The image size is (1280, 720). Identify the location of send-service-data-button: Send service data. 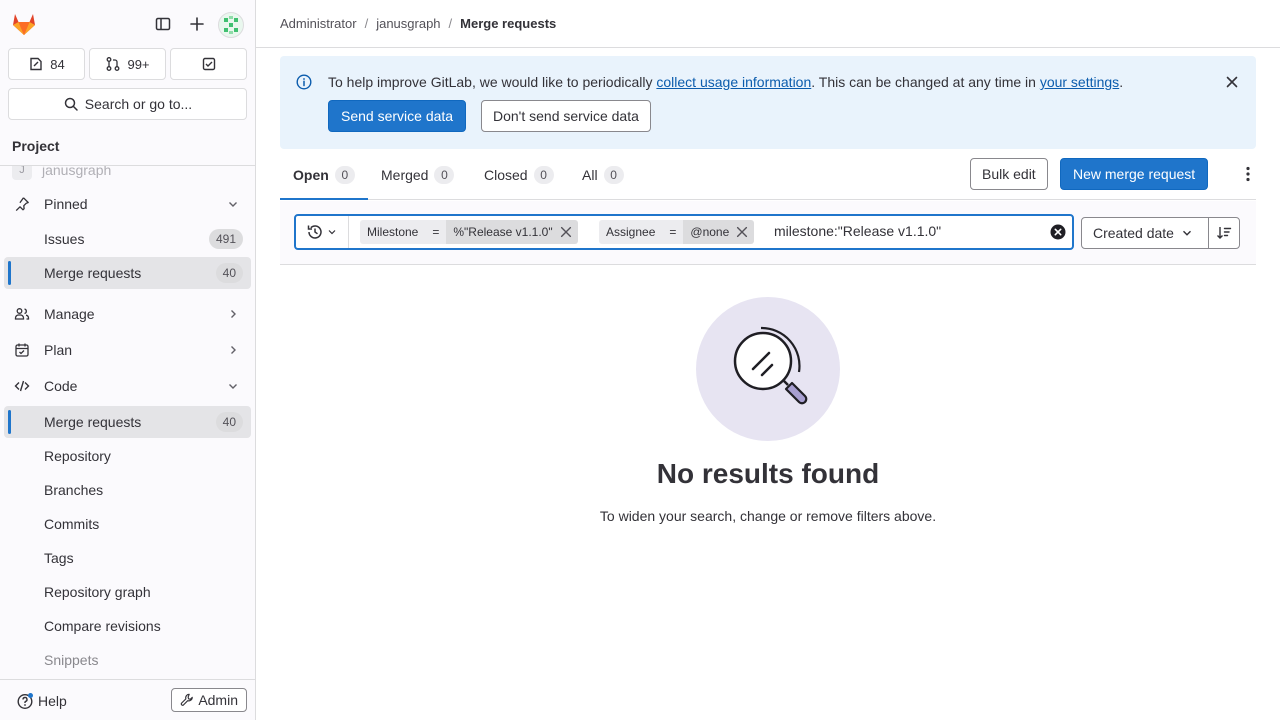
(397, 116).